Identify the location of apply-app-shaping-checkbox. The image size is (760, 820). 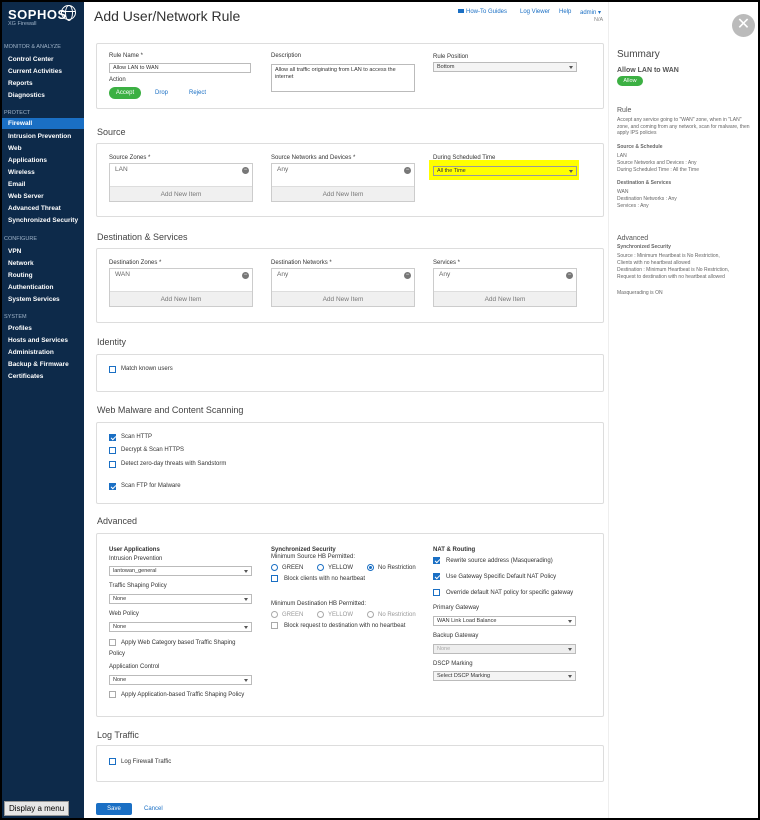
(112, 694).